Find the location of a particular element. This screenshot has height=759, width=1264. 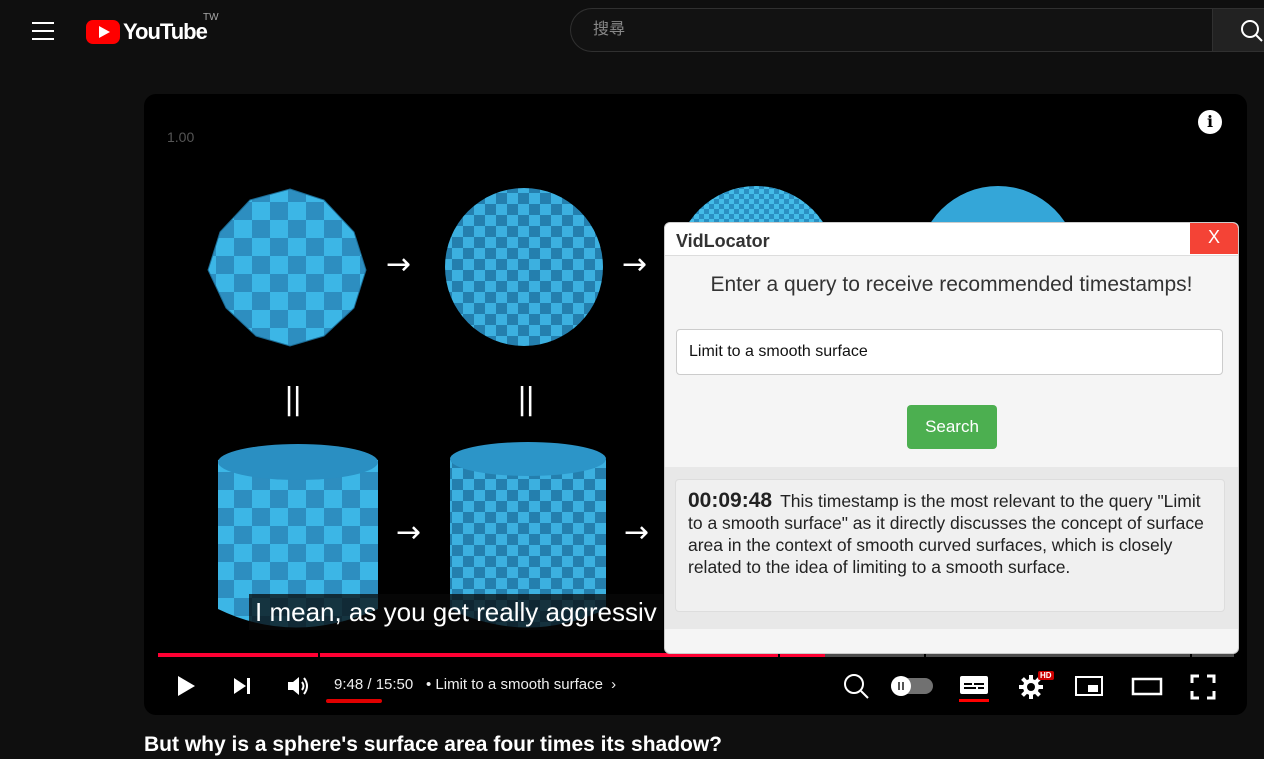

next-button is located at coordinates (242, 688).